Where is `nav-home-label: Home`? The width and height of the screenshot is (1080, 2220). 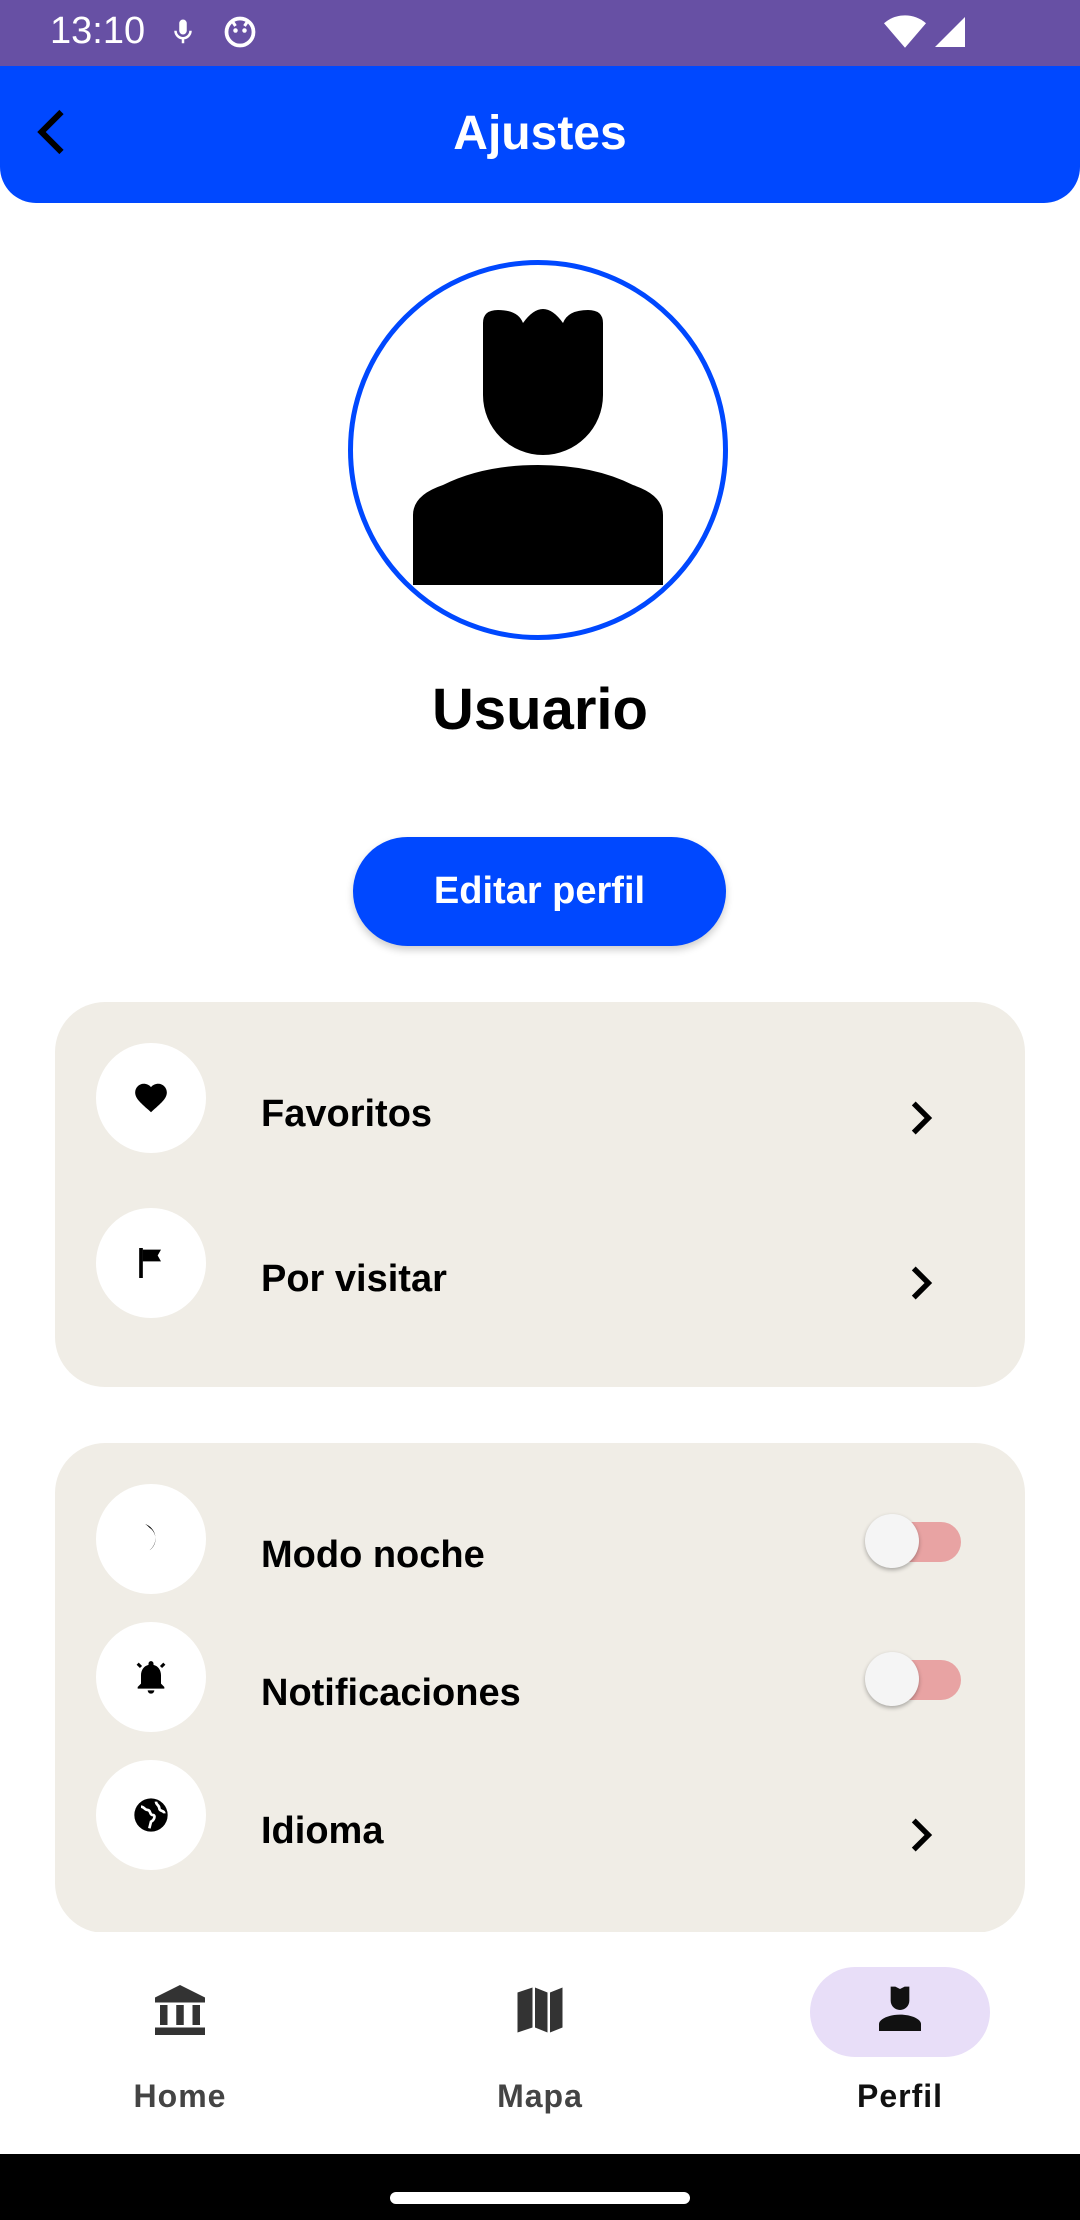 nav-home-label: Home is located at coordinates (180, 2096).